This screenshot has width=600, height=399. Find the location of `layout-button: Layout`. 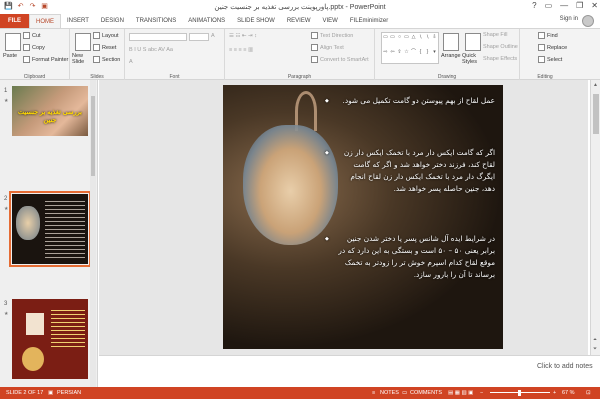

layout-button: Layout is located at coordinates (106, 35).